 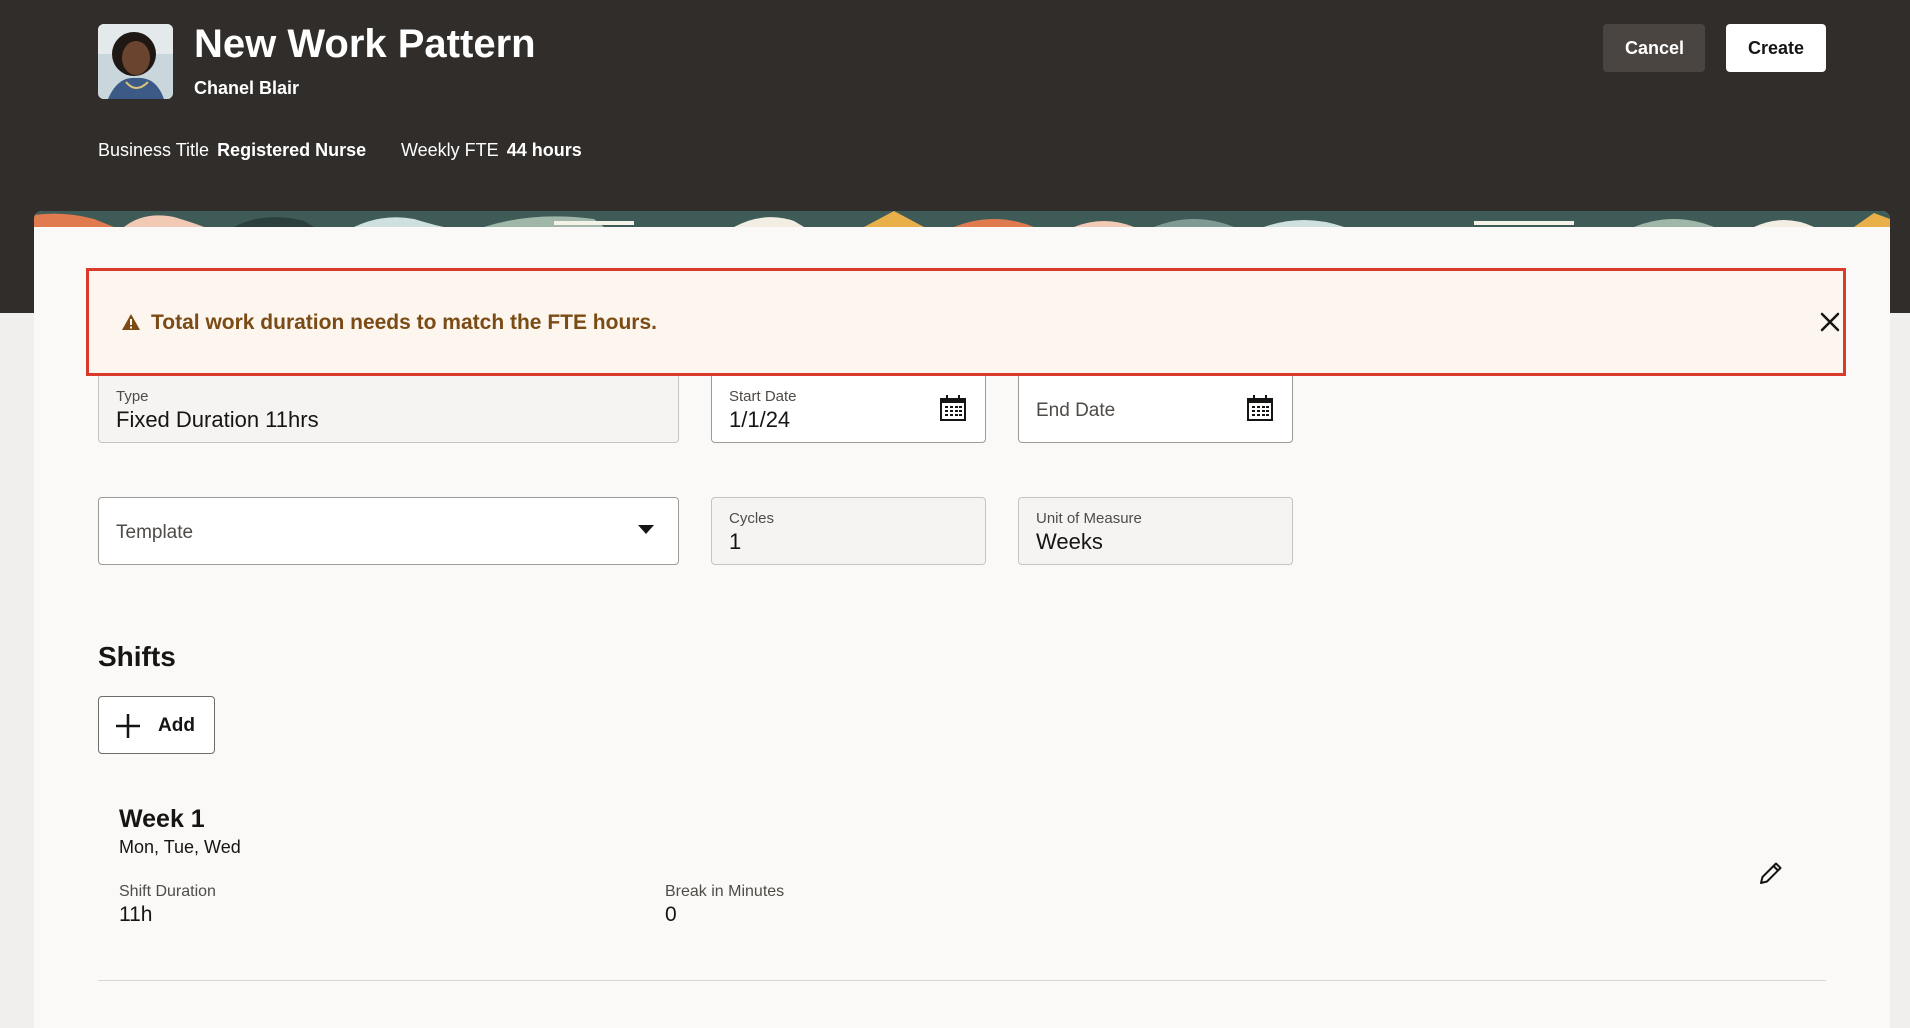 I want to click on add-shift-button: Add, so click(x=156, y=725).